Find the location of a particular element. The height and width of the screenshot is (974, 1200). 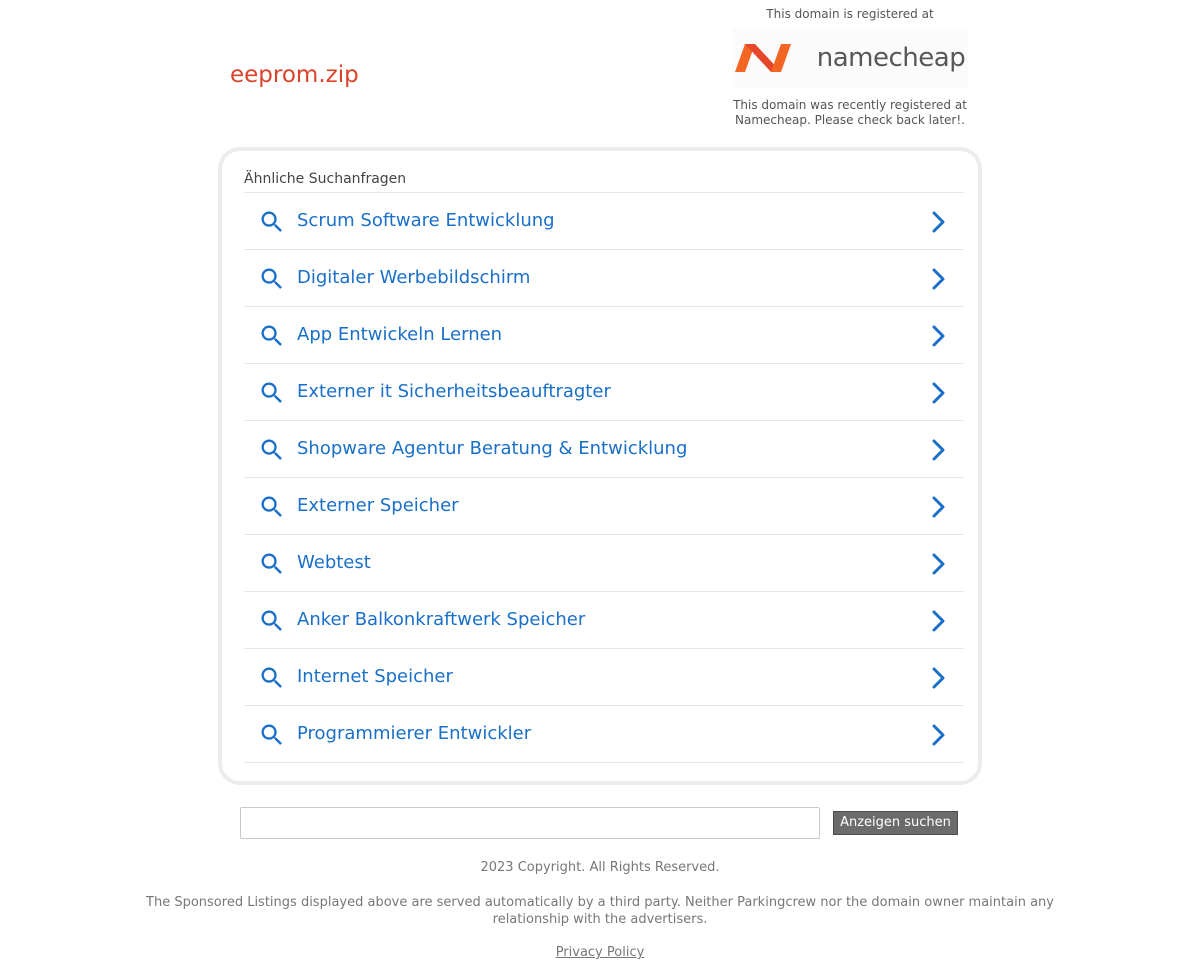

related-search-label: Anker Balkonkraftwerk Speicher is located at coordinates (441, 619).